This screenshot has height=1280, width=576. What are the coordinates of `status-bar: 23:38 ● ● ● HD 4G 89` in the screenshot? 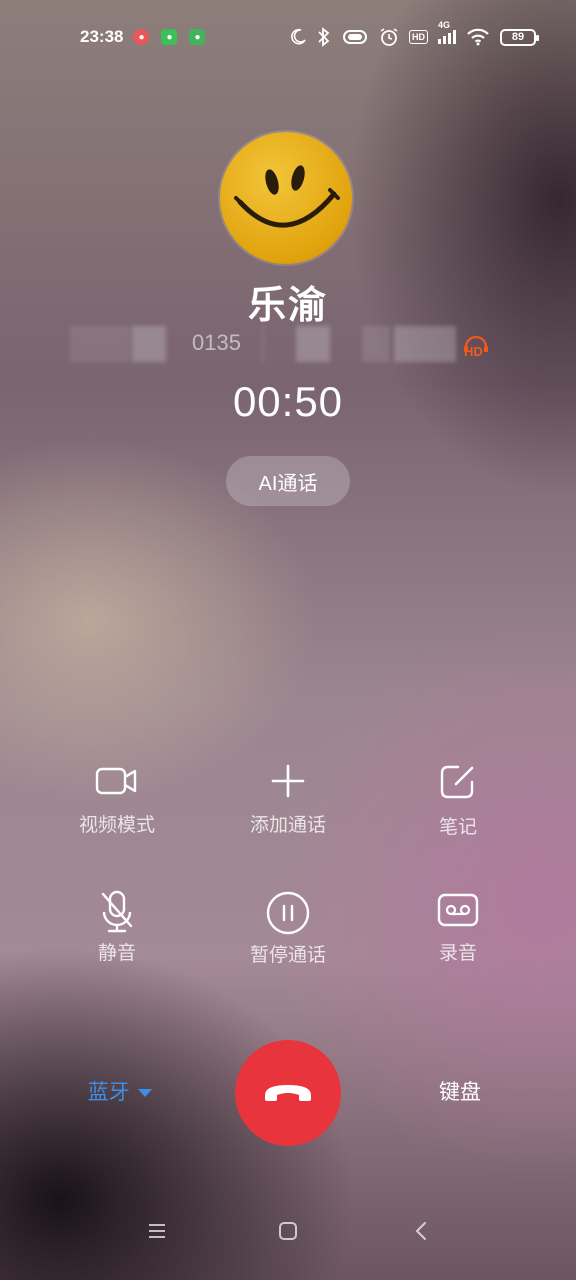 It's located at (288, 37).